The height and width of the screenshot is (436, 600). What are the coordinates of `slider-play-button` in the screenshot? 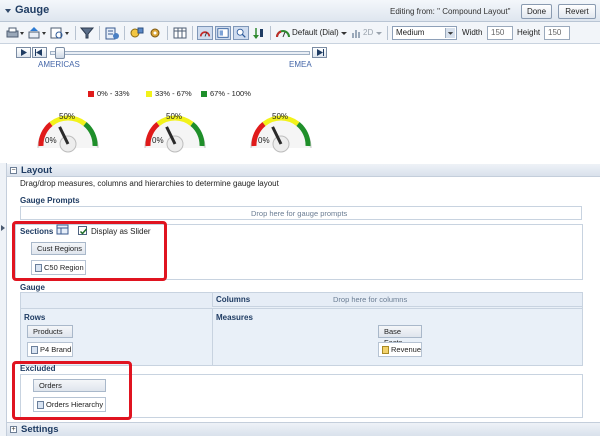 It's located at (23, 52).